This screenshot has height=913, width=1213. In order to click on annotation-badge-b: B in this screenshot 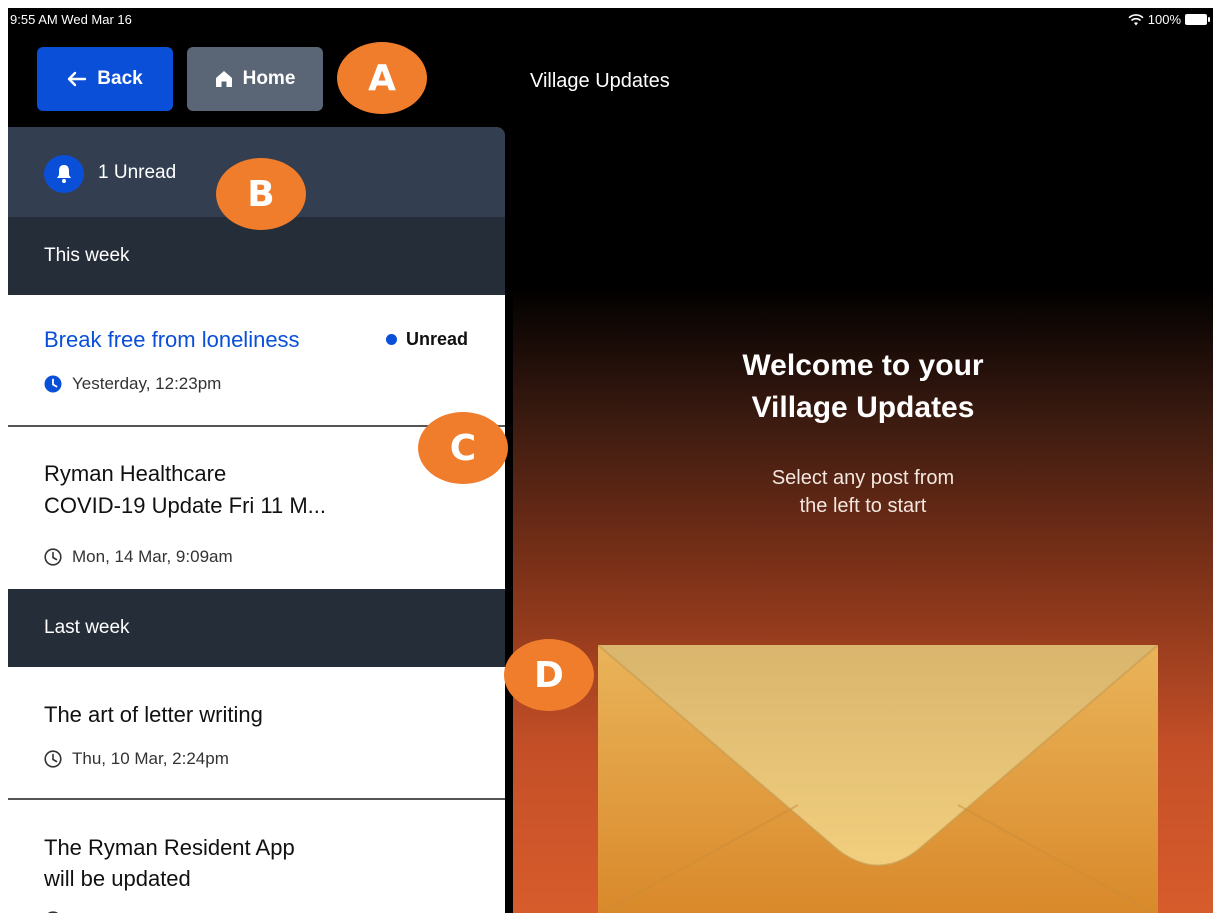, I will do `click(261, 194)`.